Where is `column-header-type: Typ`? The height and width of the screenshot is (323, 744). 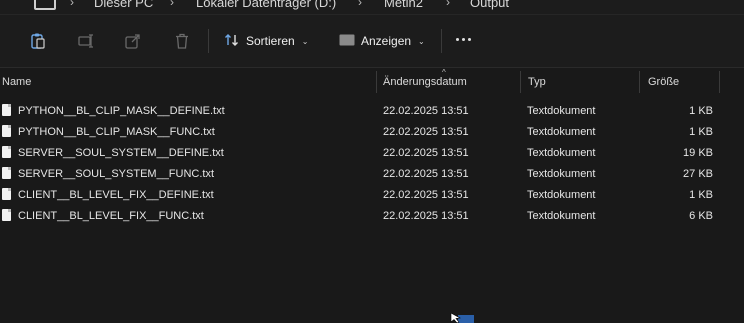
column-header-type: Typ is located at coordinates (537, 82).